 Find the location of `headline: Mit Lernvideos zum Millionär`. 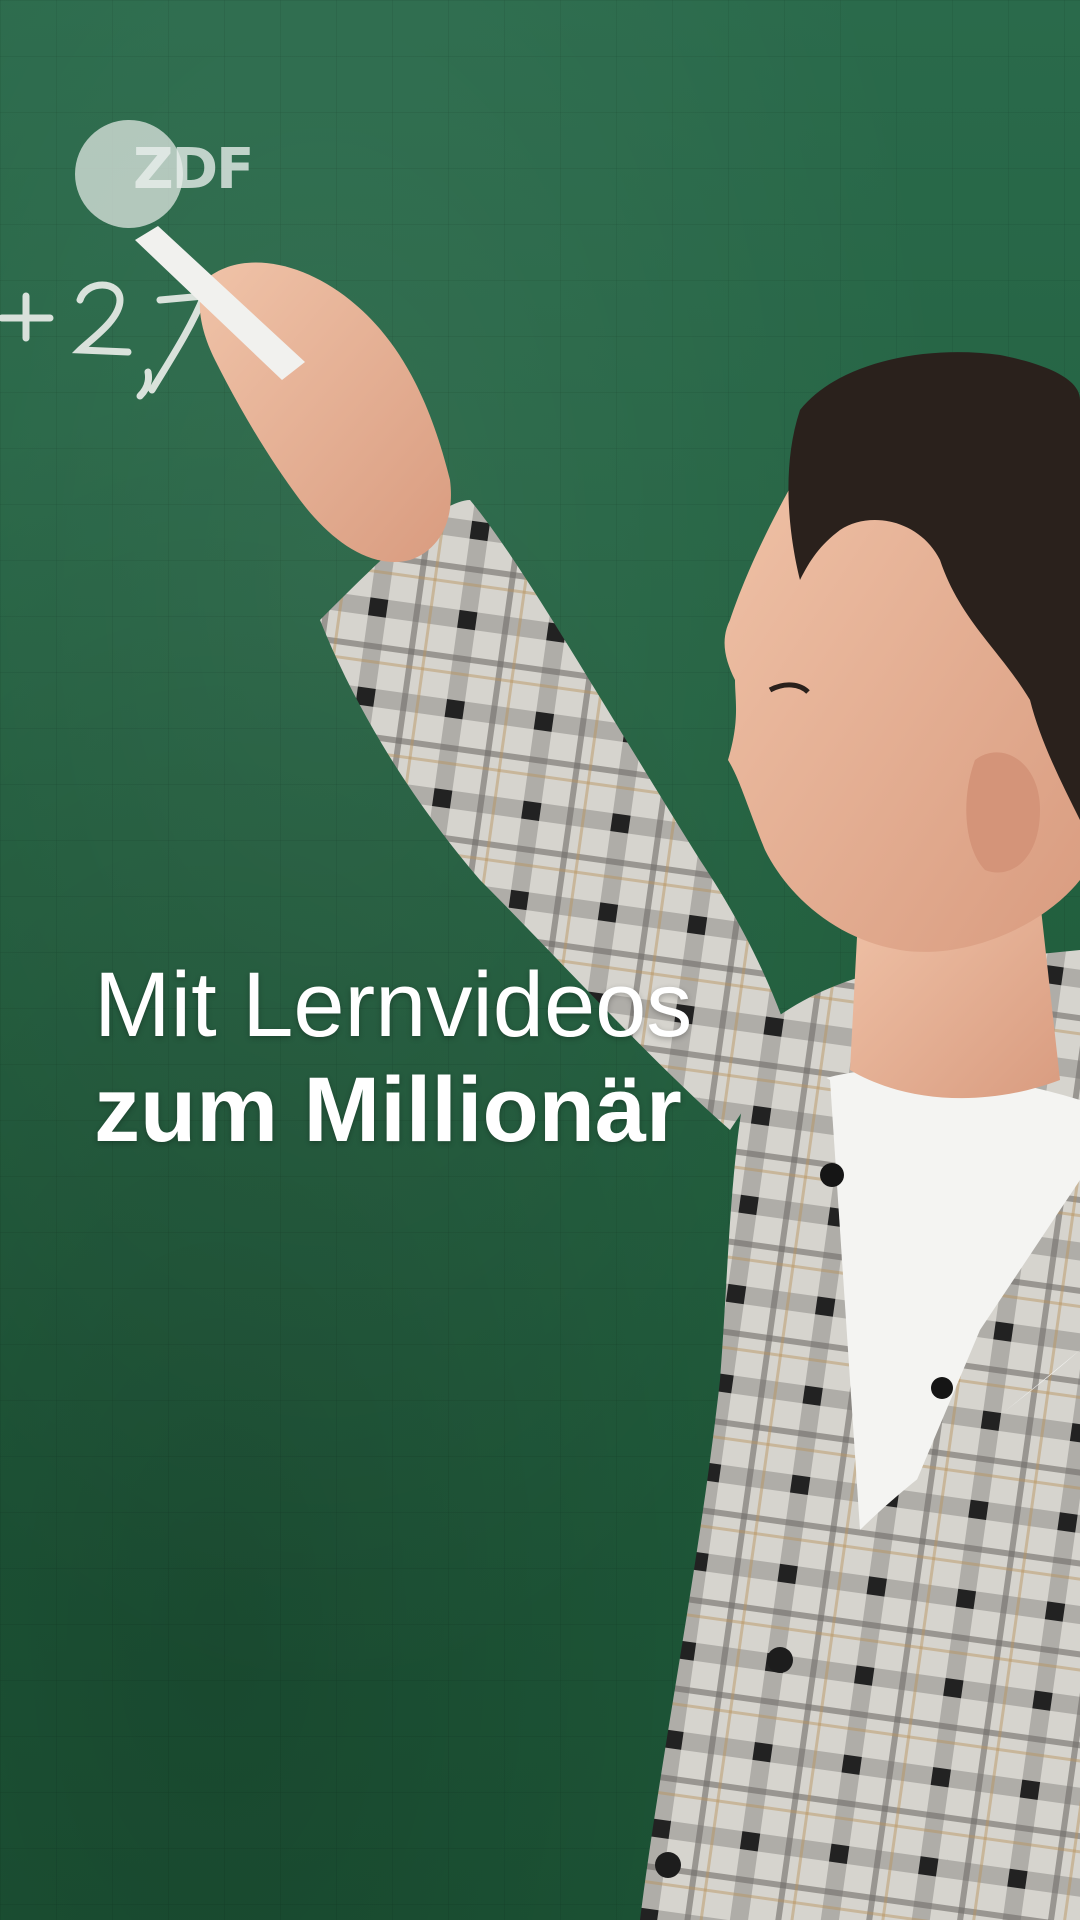

headline: Mit Lernvideos zum Millionär is located at coordinates (393, 1059).